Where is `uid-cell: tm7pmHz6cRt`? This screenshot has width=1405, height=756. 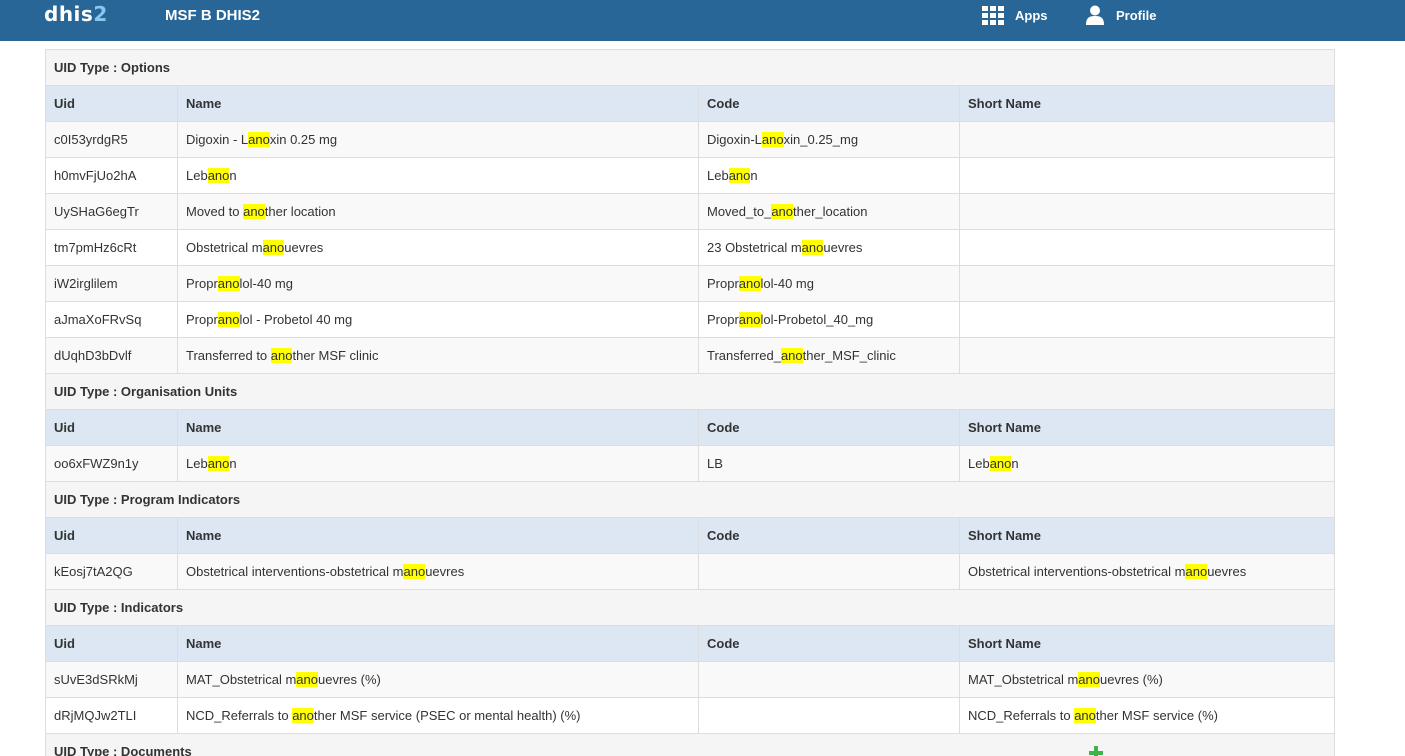 uid-cell: tm7pmHz6cRt is located at coordinates (111, 247).